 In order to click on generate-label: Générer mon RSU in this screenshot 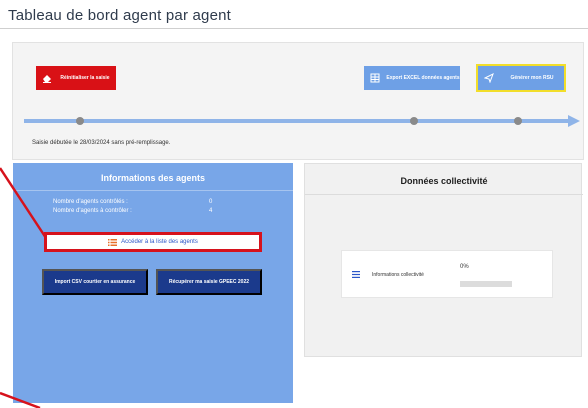, I will do `click(532, 77)`.